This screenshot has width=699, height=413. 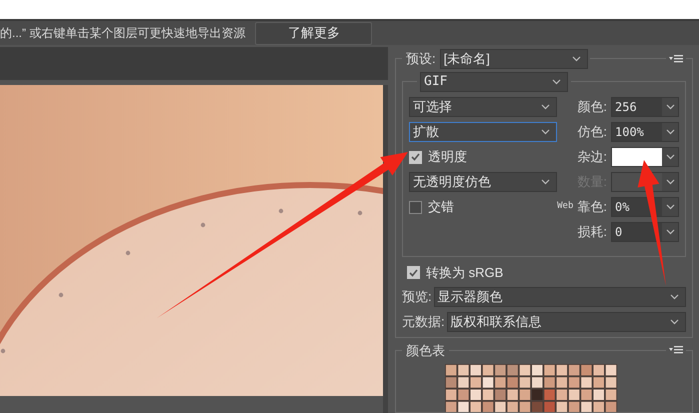 What do you see at coordinates (421, 59) in the screenshot?
I see `preset-label: 预设:` at bounding box center [421, 59].